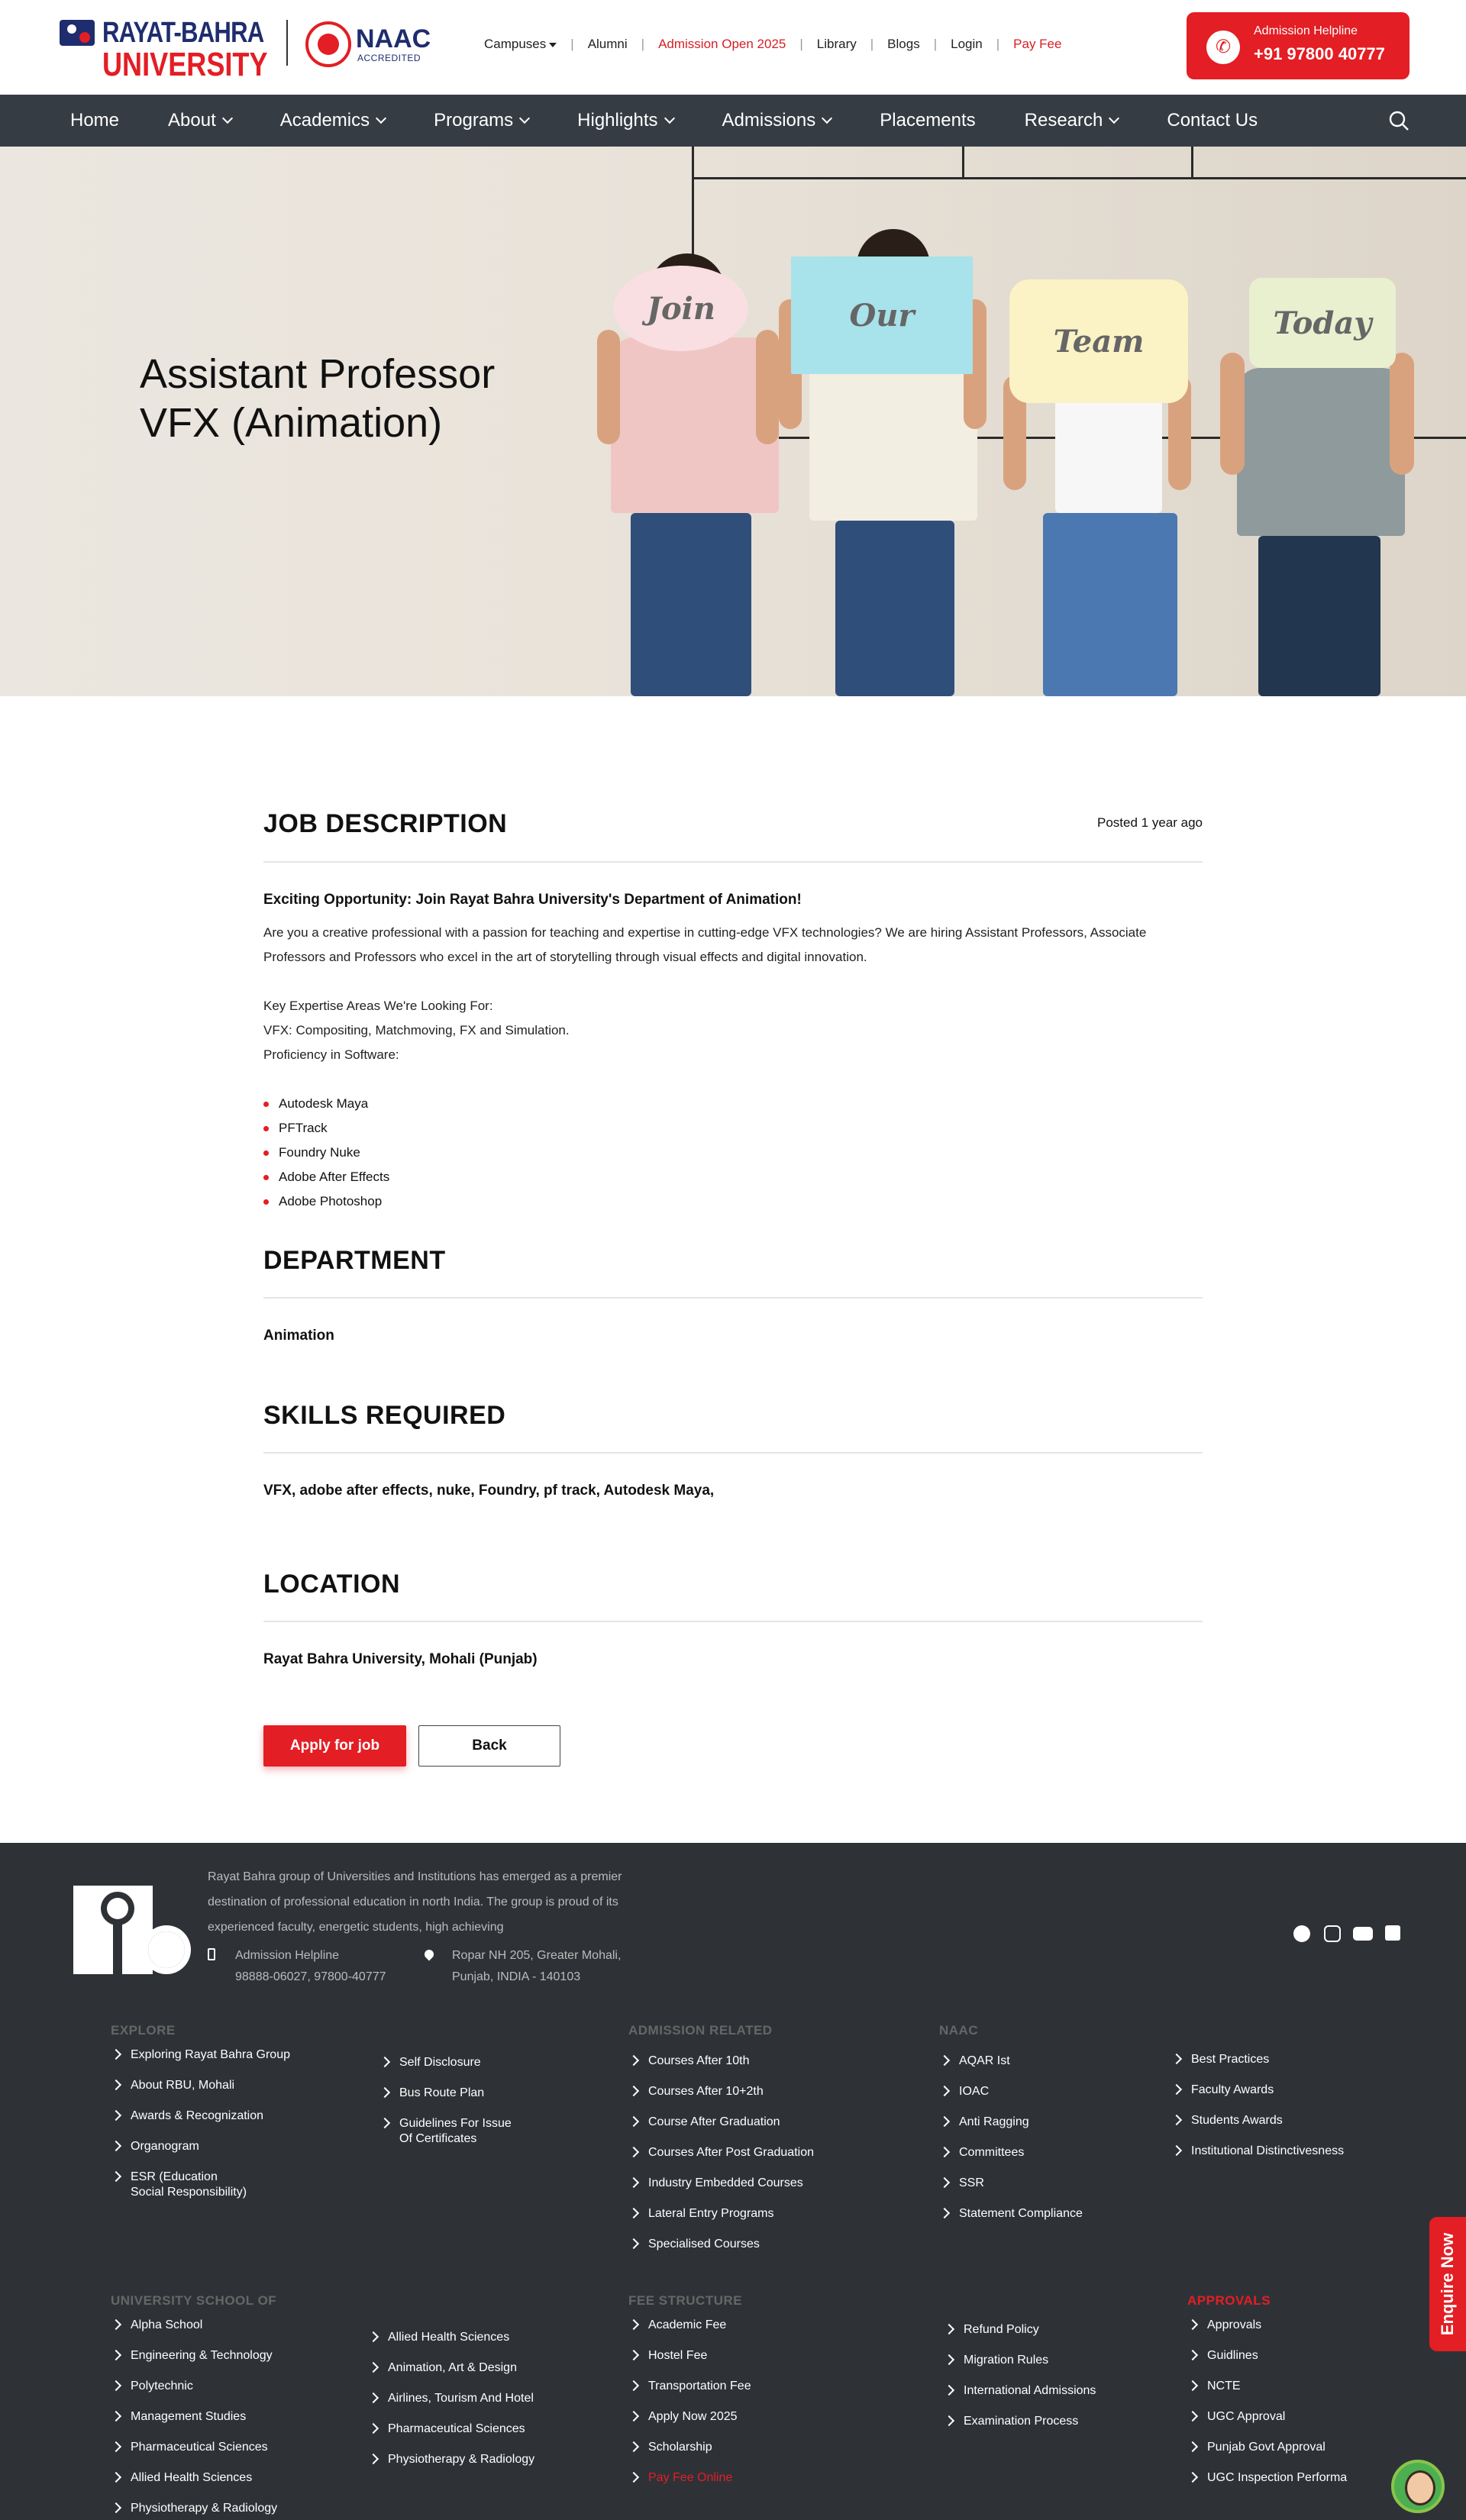 The width and height of the screenshot is (1466, 2520). What do you see at coordinates (927, 120) in the screenshot?
I see `nav-placements: Placements` at bounding box center [927, 120].